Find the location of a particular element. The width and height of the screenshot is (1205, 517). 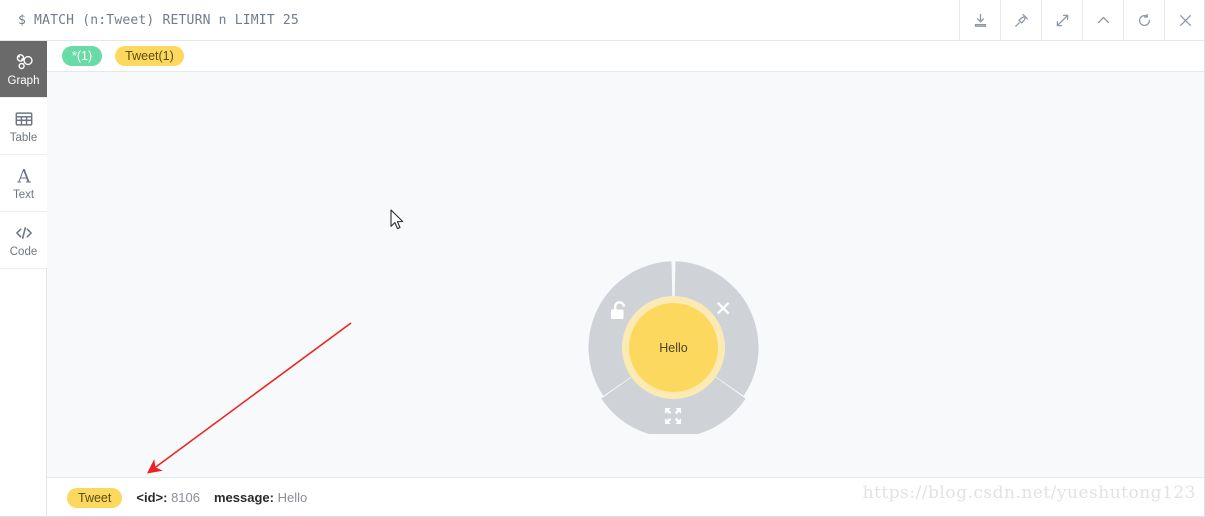

property-id-key: <id>: is located at coordinates (152, 497).